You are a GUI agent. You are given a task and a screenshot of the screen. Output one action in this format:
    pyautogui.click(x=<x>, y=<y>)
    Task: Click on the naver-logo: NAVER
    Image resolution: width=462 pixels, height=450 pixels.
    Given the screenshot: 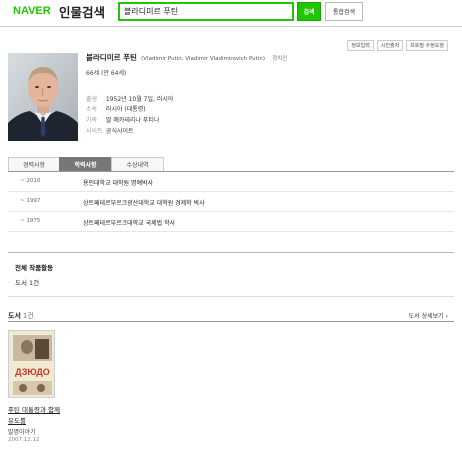 What is the action you would take?
    pyautogui.click(x=32, y=11)
    